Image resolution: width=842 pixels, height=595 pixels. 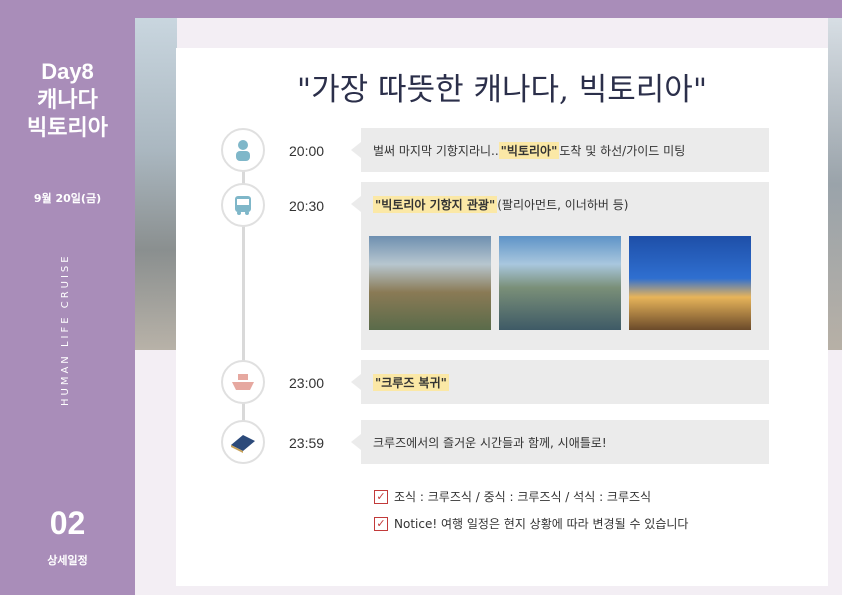 I want to click on bed-icon, so click(x=243, y=442).